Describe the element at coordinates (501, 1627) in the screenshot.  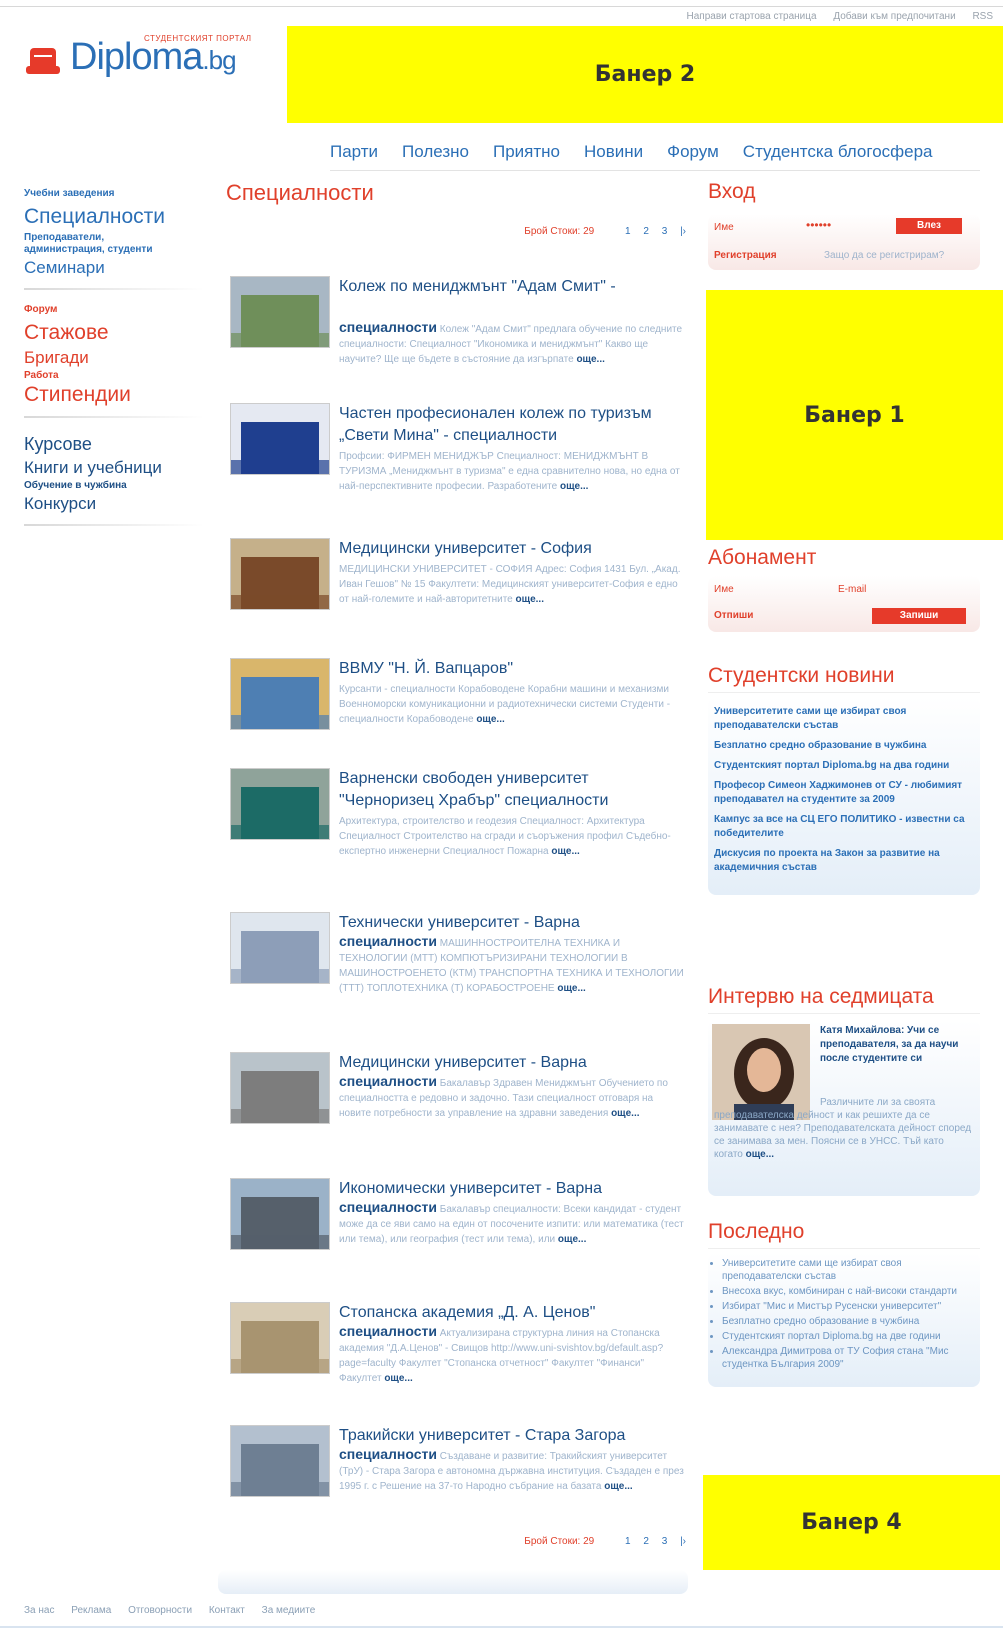
I see `footer-divider` at that location.